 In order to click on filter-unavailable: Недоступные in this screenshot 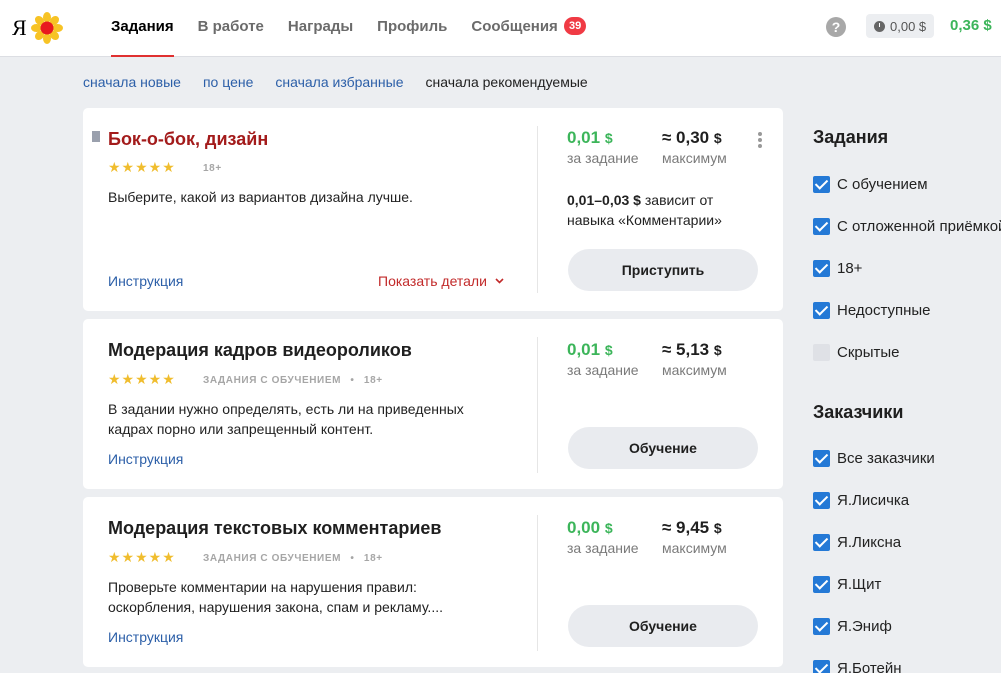, I will do `click(907, 310)`.